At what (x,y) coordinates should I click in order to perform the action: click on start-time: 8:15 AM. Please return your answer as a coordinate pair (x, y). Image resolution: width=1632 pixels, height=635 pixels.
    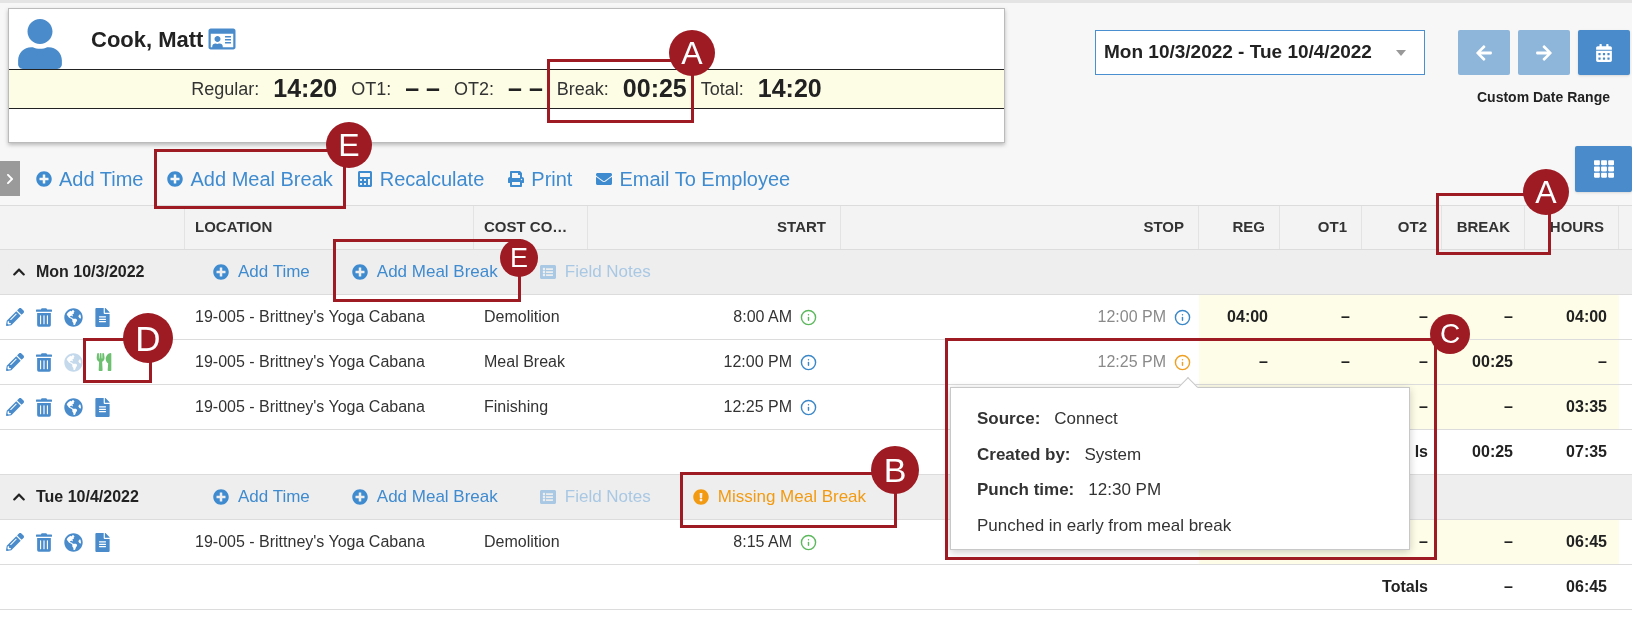
    Looking at the image, I should click on (762, 542).